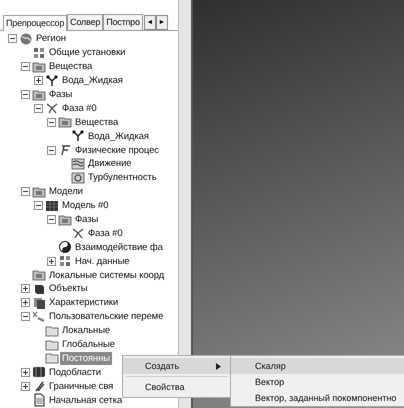 The width and height of the screenshot is (404, 408). Describe the element at coordinates (317, 382) in the screenshot. I see `menu-item: Вектор` at that location.